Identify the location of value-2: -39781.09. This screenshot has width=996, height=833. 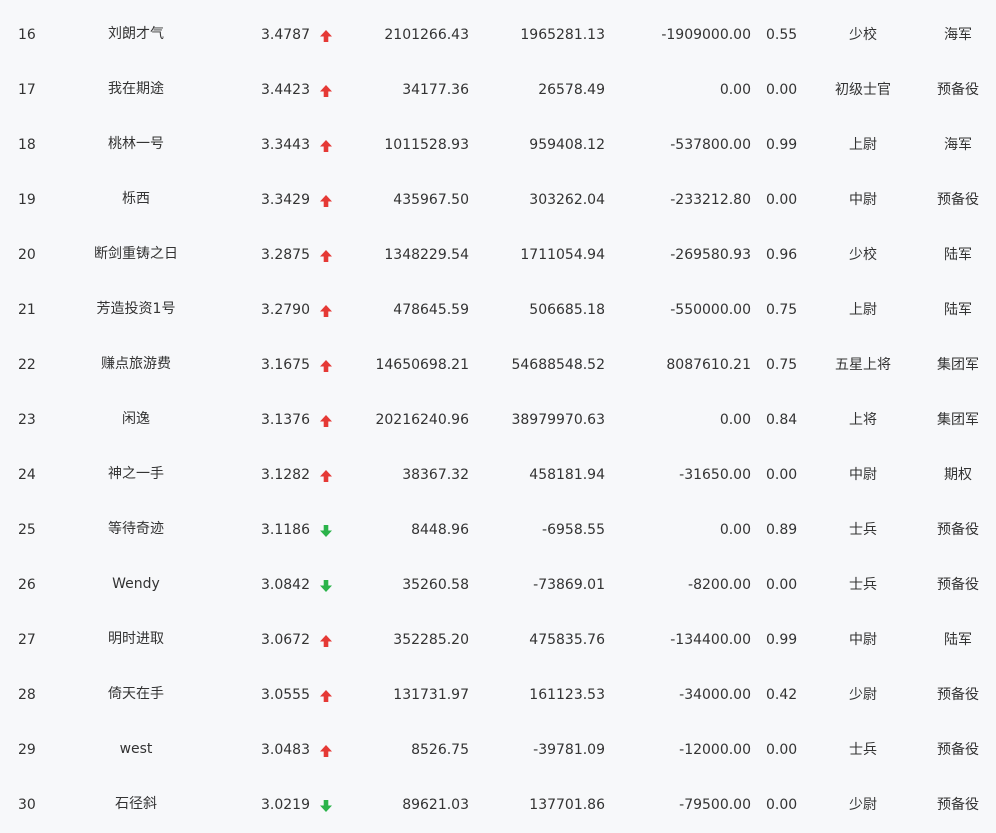
(569, 750).